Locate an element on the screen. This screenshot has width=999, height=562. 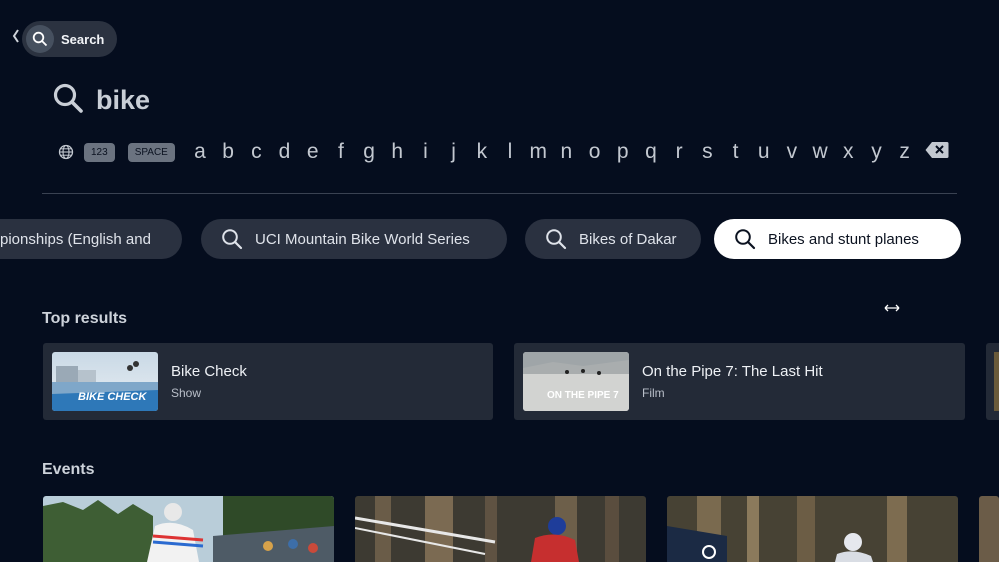
key-n: n is located at coordinates (566, 152).